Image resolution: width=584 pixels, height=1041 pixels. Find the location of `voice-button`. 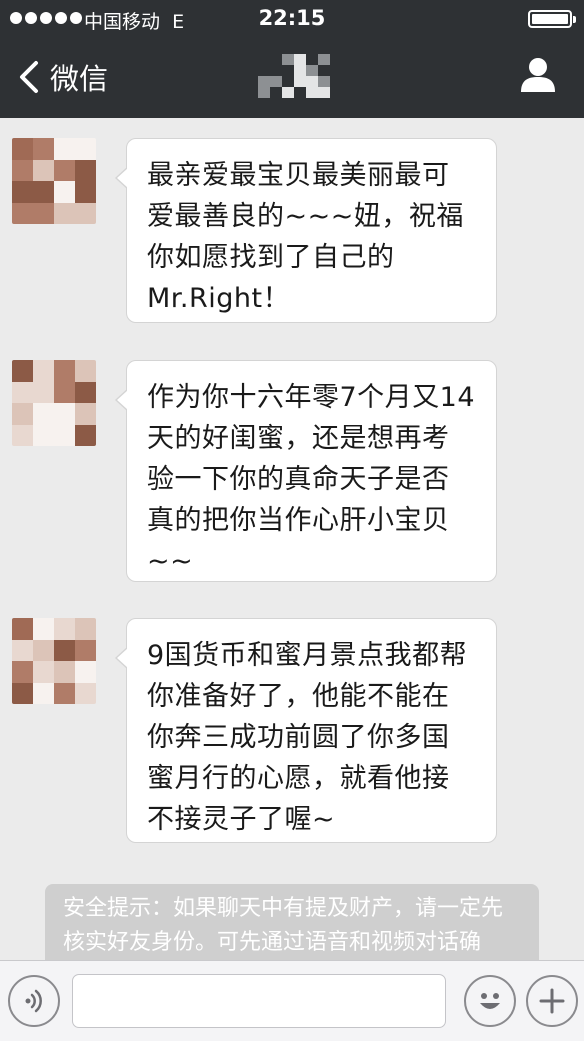

voice-button is located at coordinates (34, 1001).